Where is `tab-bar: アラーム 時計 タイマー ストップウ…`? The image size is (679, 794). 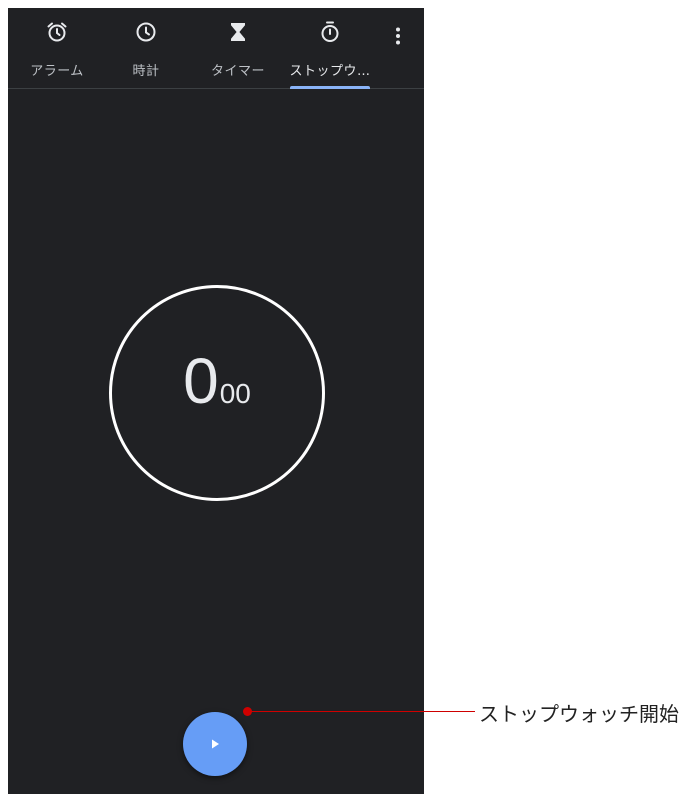 tab-bar: アラーム 時計 タイマー ストップウ… is located at coordinates (216, 48).